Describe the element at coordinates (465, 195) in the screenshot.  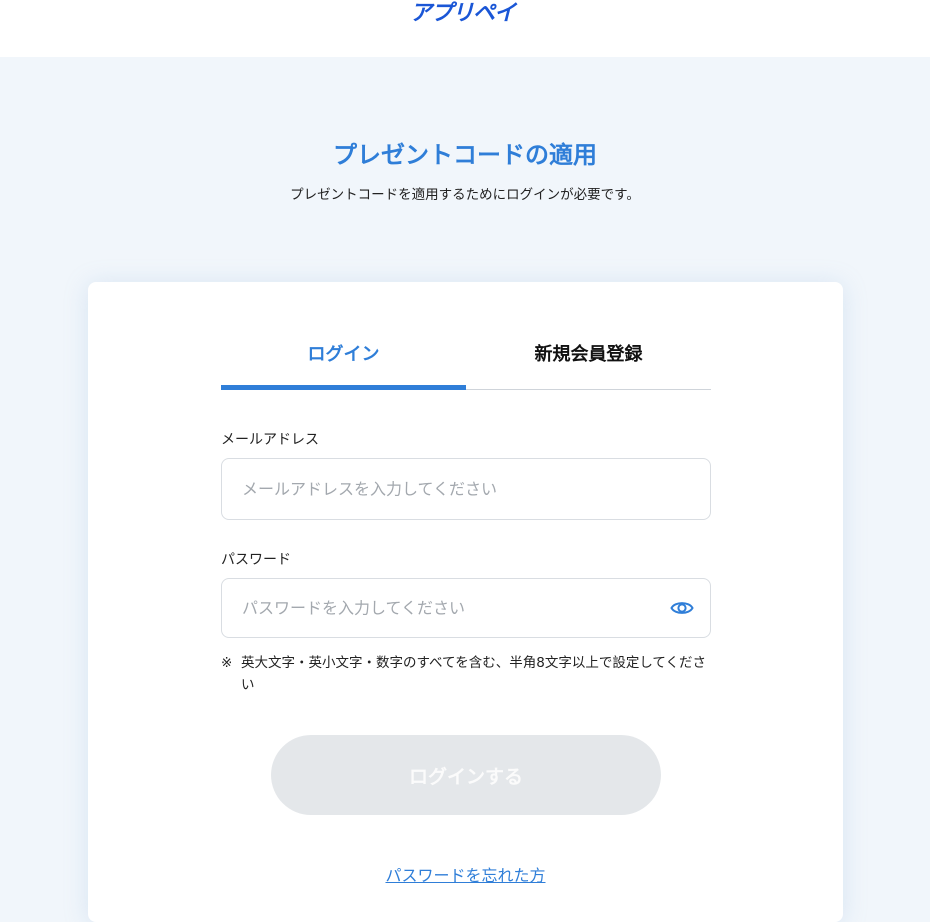
I see `page-subtitle: プレゼントコードを適用するためにログインが必要です。` at that location.